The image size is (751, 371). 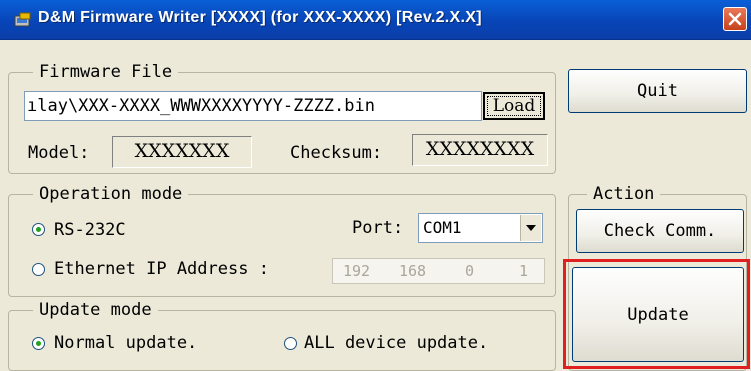 I want to click on rs232-radio, so click(x=38, y=229).